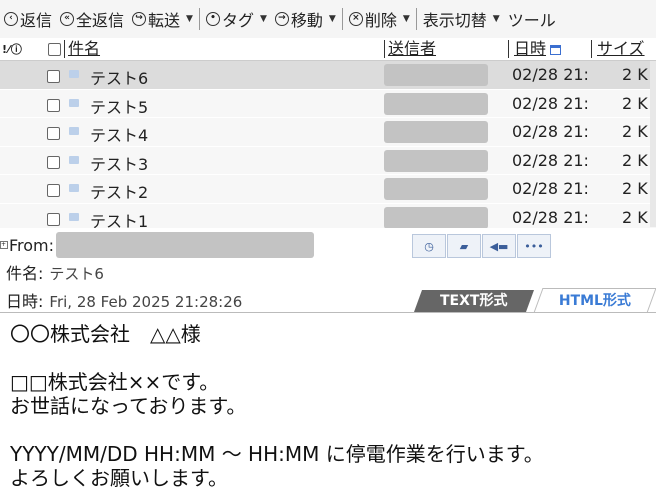 This screenshot has width=656, height=499. I want to click on forward-label: 転送, so click(164, 20).